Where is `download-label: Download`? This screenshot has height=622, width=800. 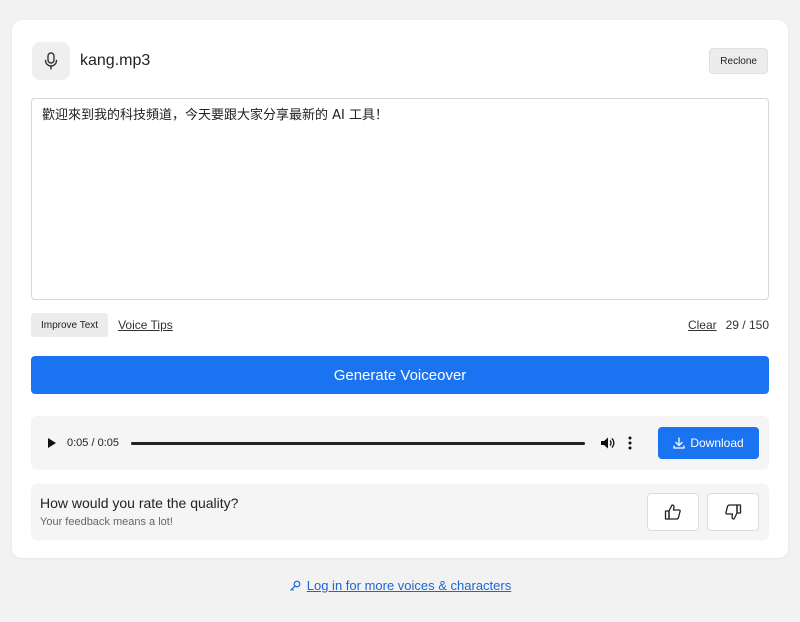 download-label: Download is located at coordinates (717, 443).